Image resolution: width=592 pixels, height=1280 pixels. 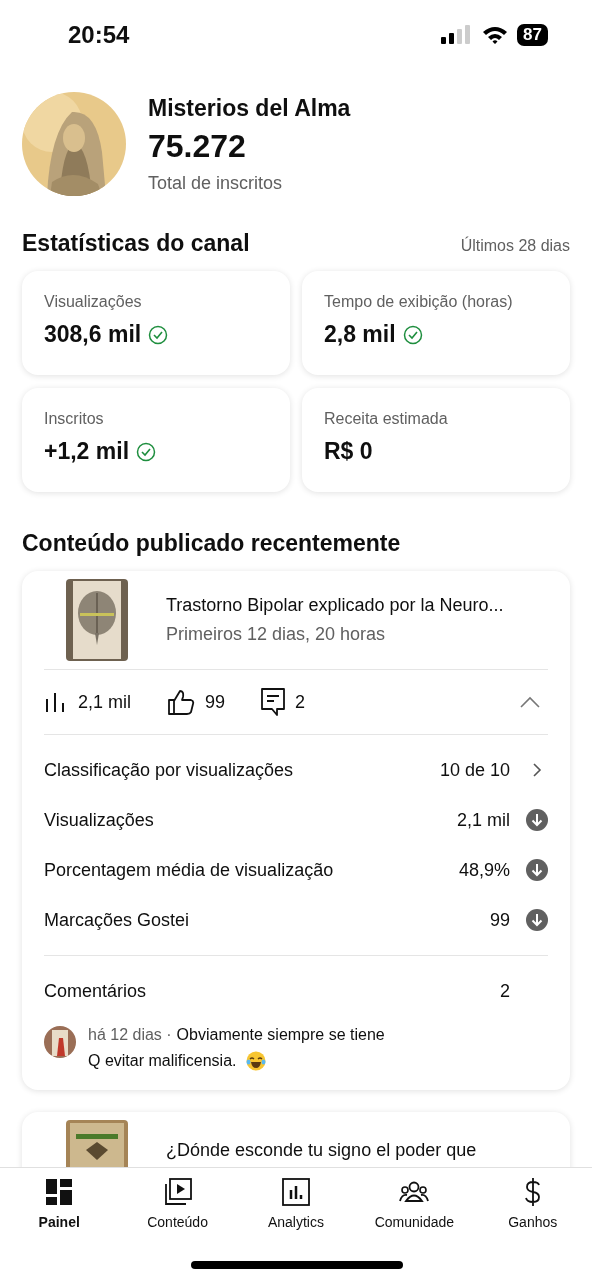 I want to click on section-title: Conteúdo publicado recentemente, so click(x=211, y=543).